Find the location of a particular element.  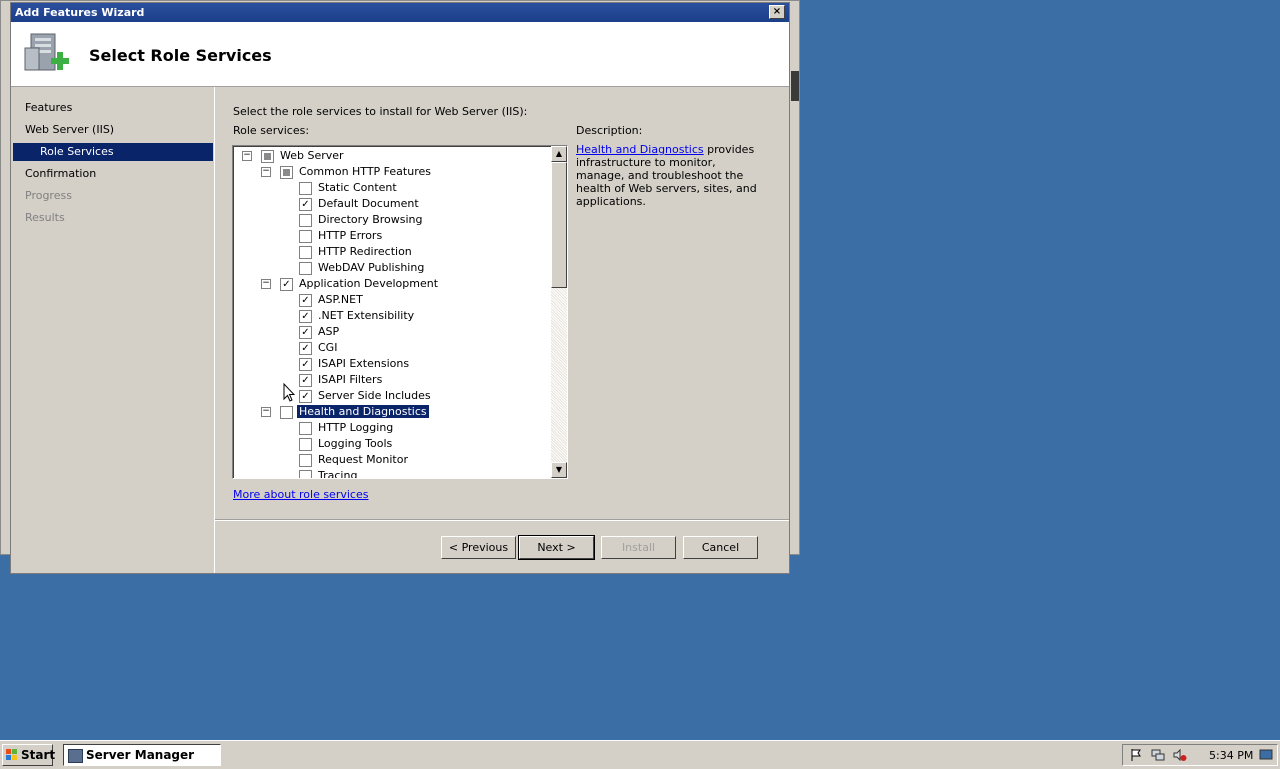

tree-item: HTTP Errors is located at coordinates (391, 236).